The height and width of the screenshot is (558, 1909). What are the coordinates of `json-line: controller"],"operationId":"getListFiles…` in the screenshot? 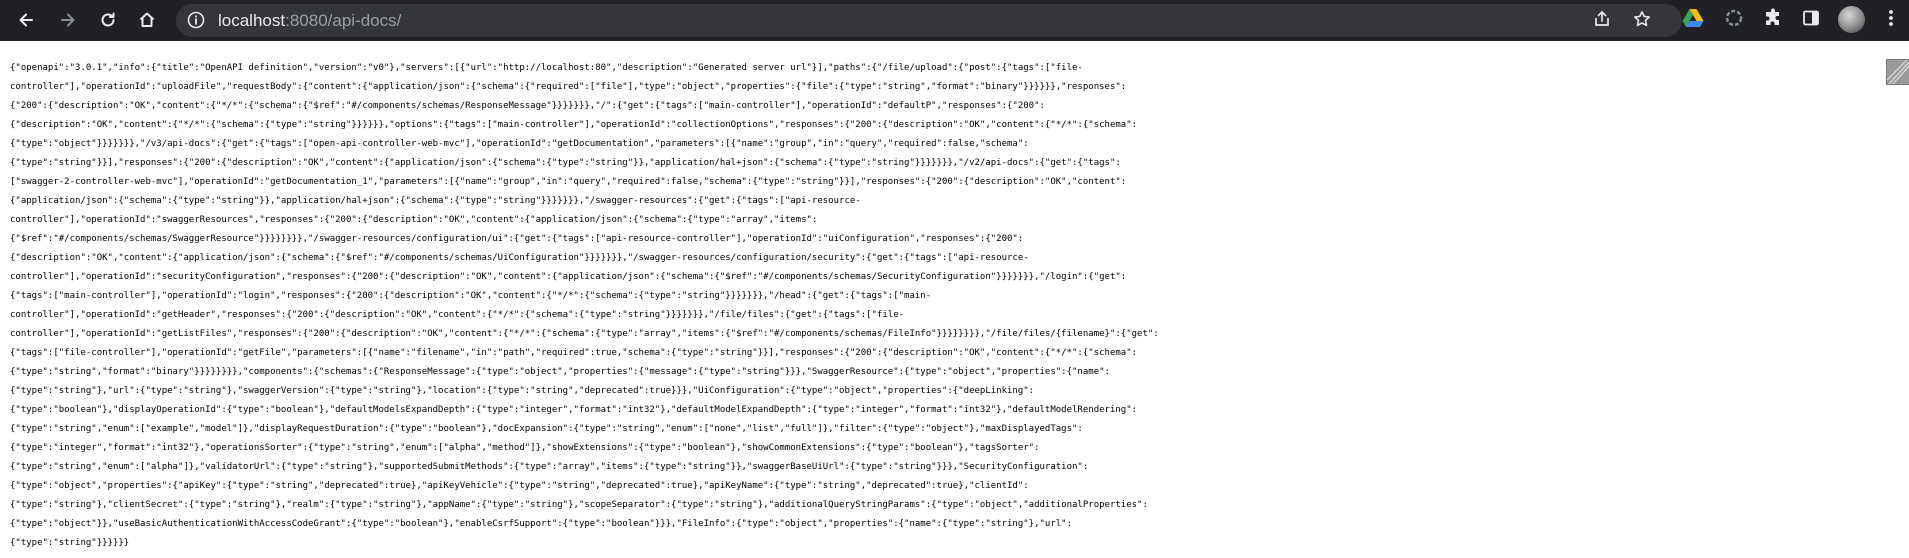 It's located at (584, 334).